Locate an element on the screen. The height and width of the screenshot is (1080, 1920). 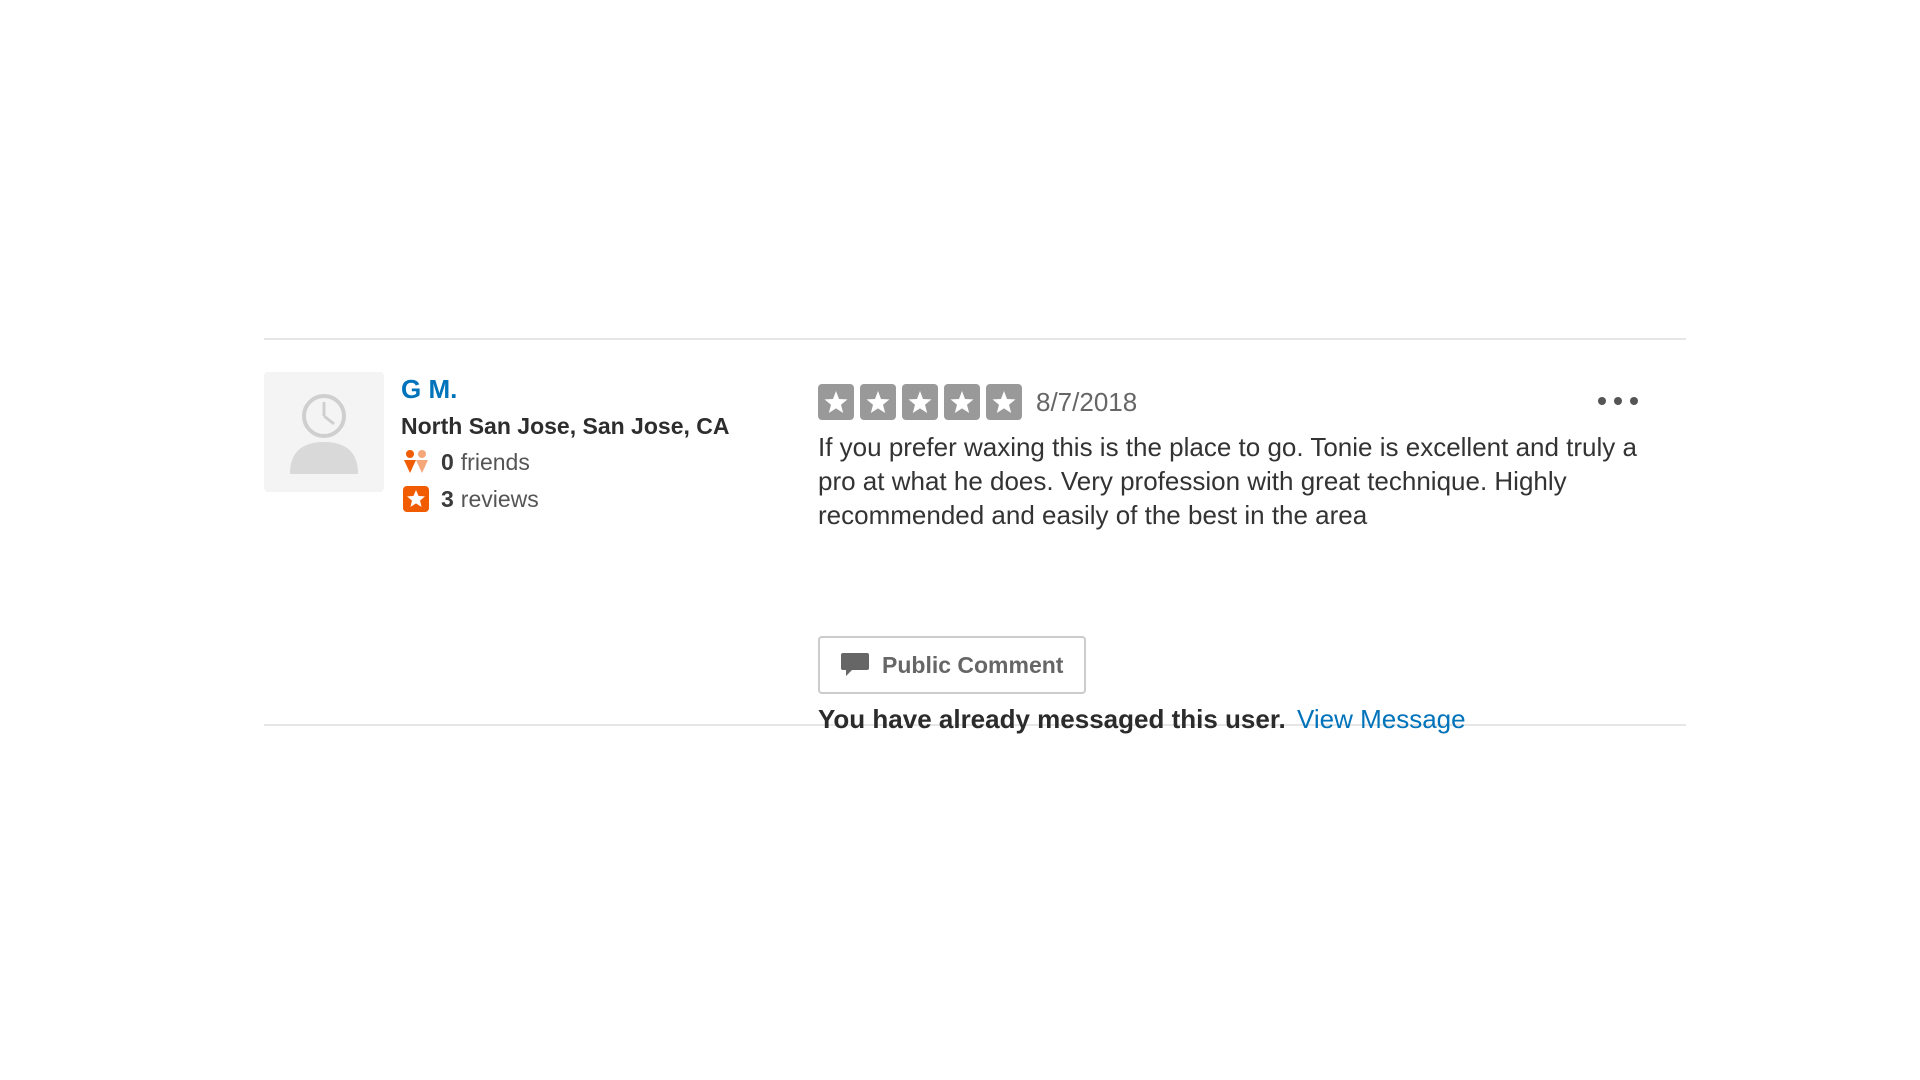
reviews-stat: 3 reviews is located at coordinates (611, 499).